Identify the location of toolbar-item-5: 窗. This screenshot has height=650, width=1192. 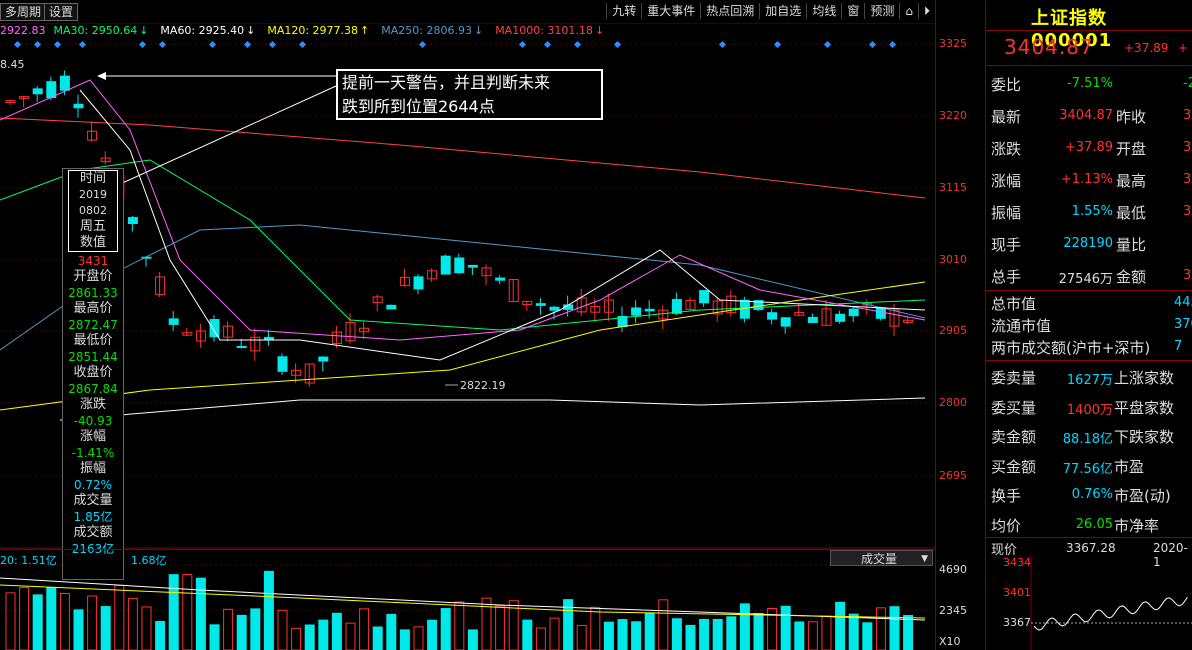
(852, 11).